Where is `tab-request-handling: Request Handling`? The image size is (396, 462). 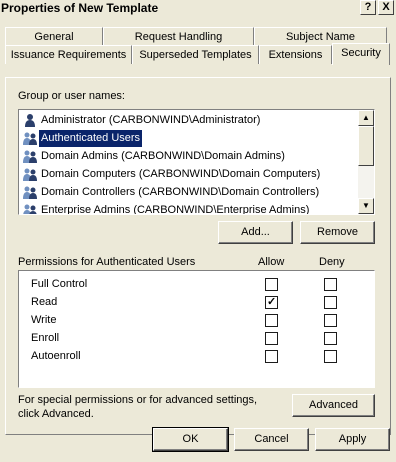 tab-request-handling: Request Handling is located at coordinates (178, 36).